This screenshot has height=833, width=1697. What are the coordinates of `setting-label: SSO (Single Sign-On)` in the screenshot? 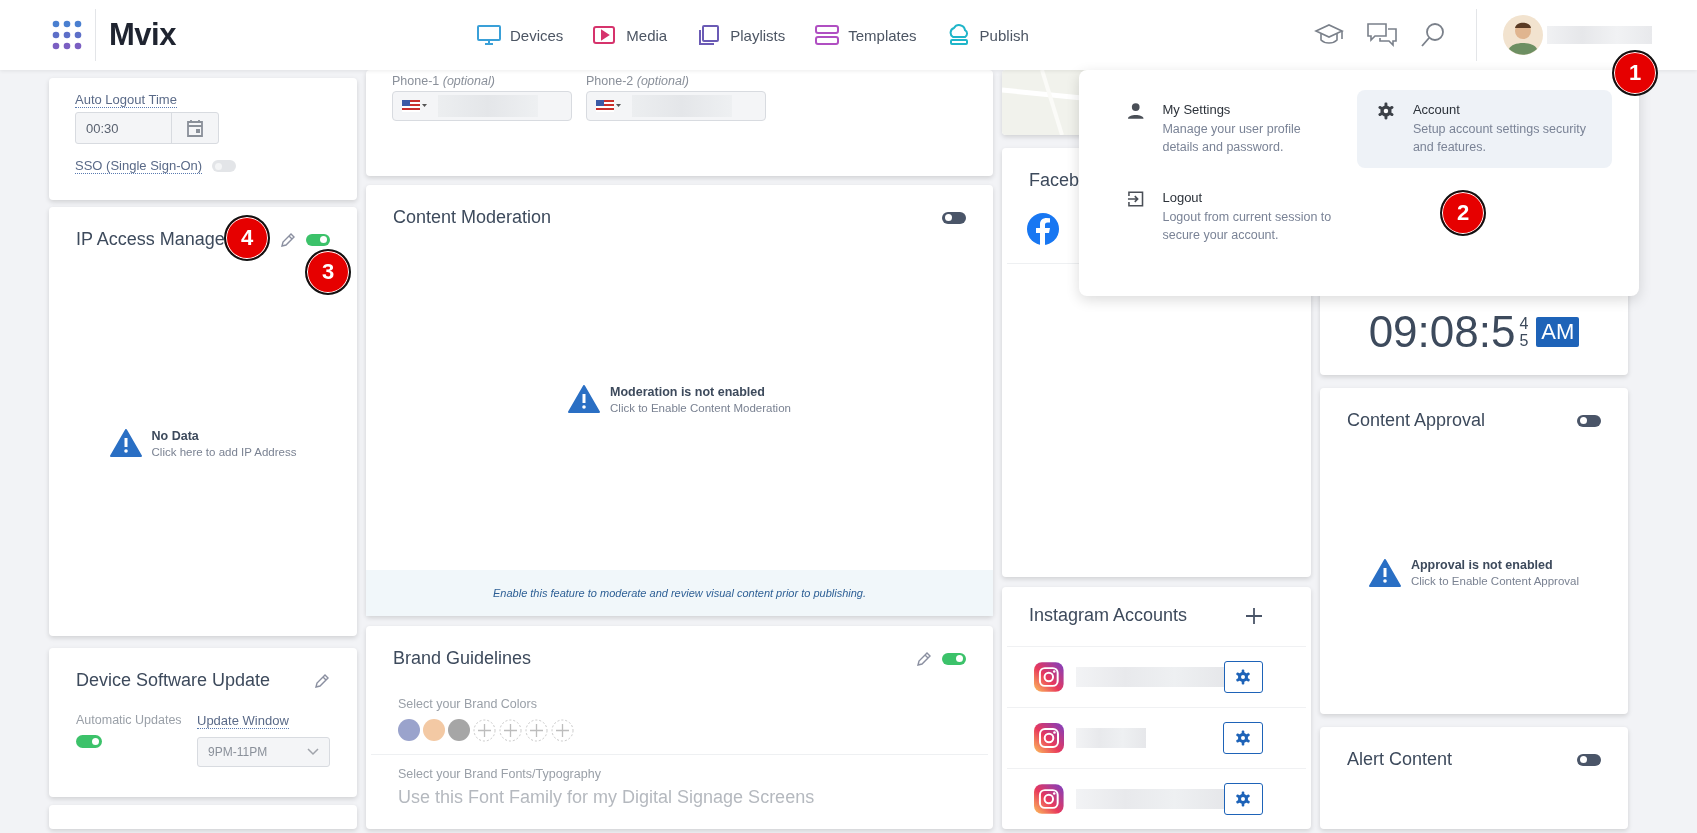 It's located at (139, 166).